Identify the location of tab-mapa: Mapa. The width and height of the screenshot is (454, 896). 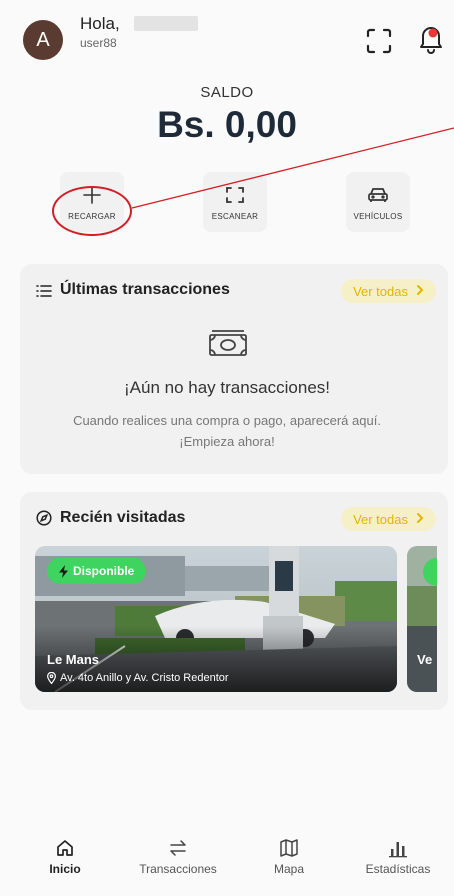
(289, 862).